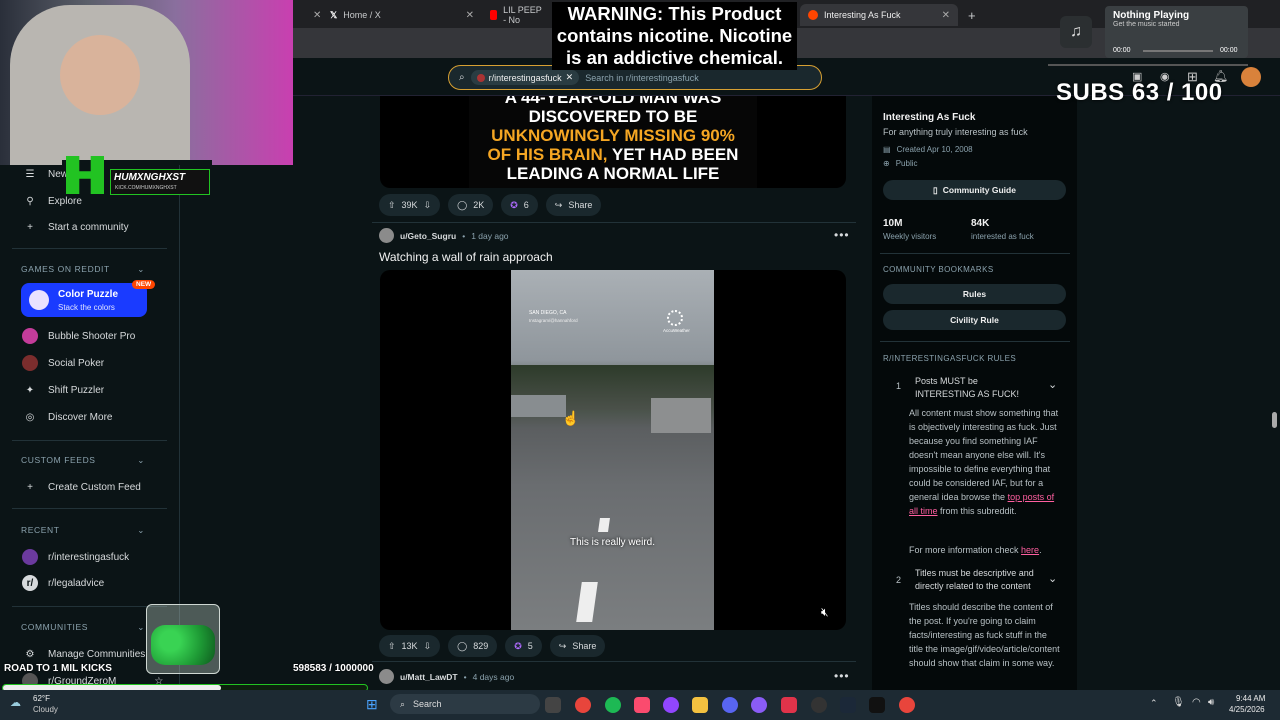  What do you see at coordinates (75, 557) in the screenshot?
I see `recent-interestingasfuck: r/interestingasfuck` at bounding box center [75, 557].